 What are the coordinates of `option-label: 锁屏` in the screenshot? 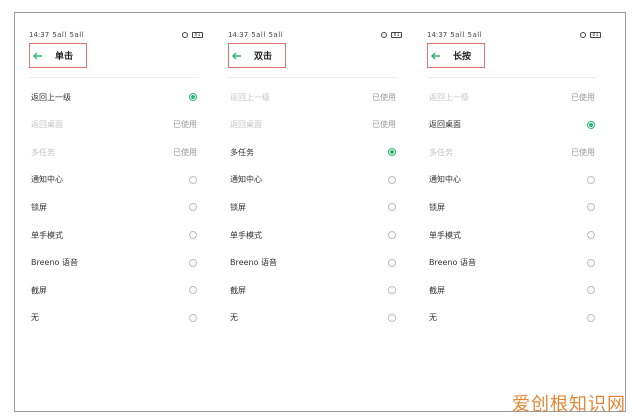 It's located at (238, 207).